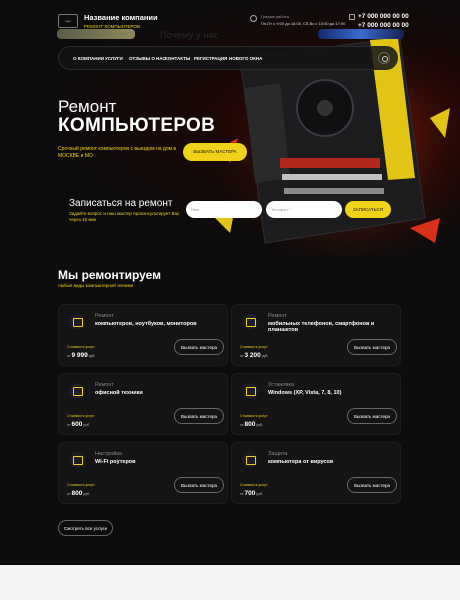 The image size is (460, 600). I want to click on service-price: от 3 200 руб., so click(254, 355).